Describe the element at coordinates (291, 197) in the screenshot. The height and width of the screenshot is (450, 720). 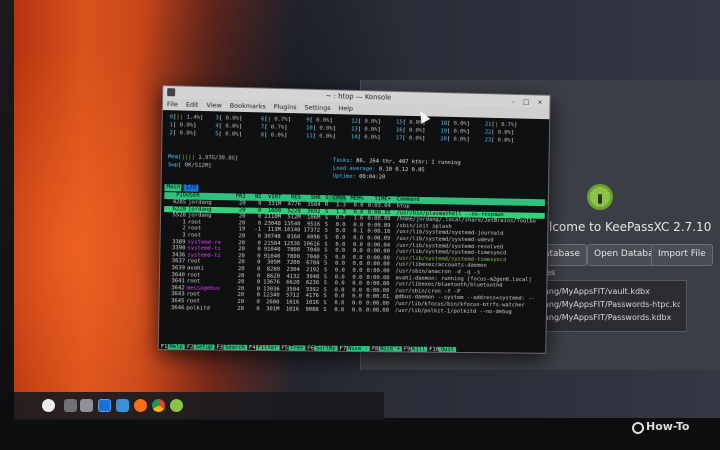
I see `column-header: RES` at that location.